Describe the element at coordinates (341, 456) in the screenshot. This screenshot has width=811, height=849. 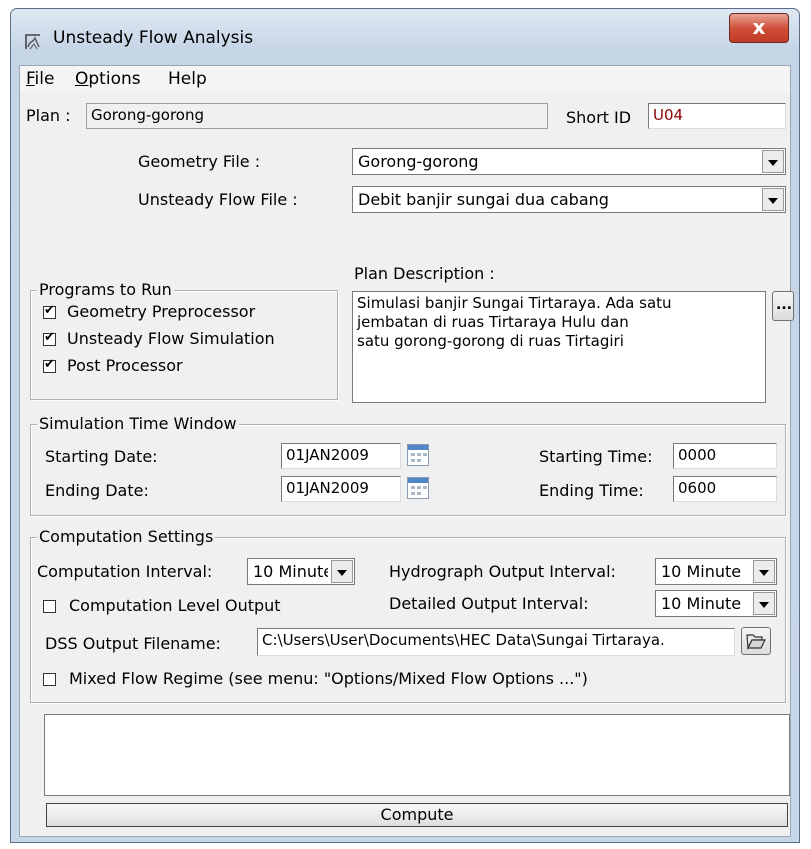
I see `starting-date-field: 01JAN2009` at that location.